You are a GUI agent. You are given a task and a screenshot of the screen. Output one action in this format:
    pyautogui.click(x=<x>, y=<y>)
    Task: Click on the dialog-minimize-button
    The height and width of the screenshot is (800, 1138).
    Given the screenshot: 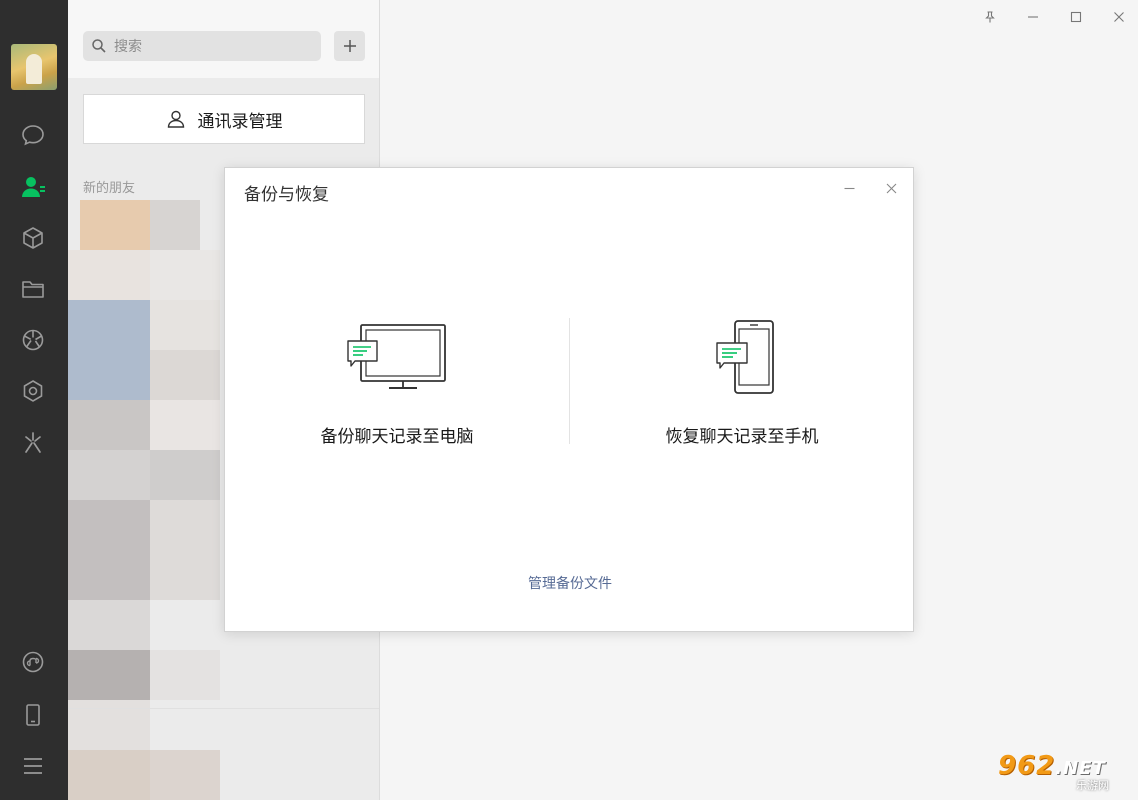 What is the action you would take?
    pyautogui.click(x=849, y=188)
    